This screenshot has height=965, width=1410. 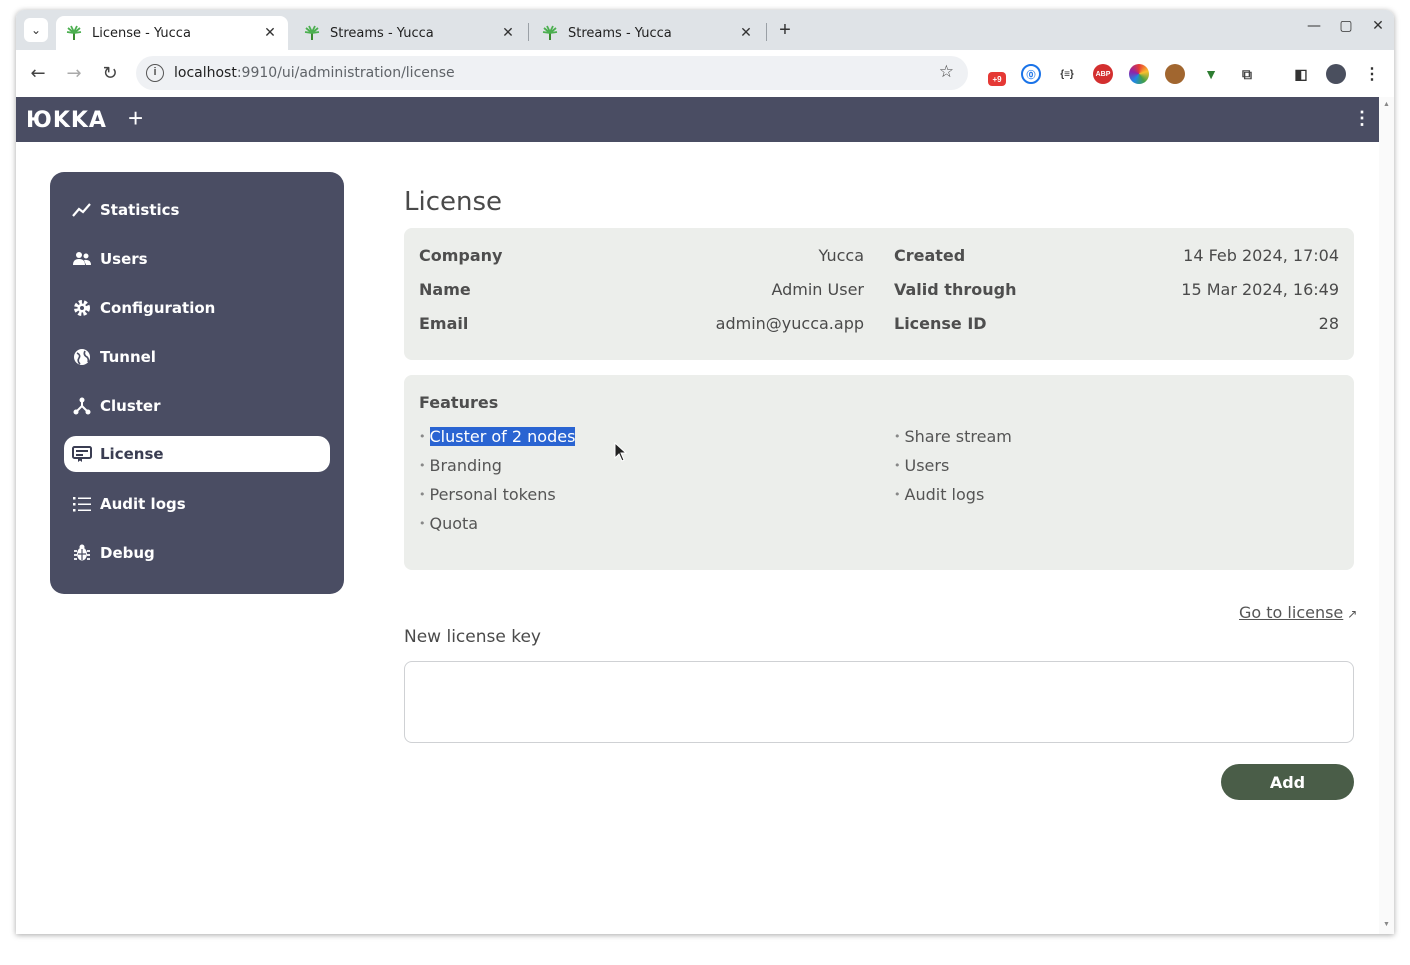 I want to click on sidebar-item-configuration: Configuration, so click(x=197, y=308).